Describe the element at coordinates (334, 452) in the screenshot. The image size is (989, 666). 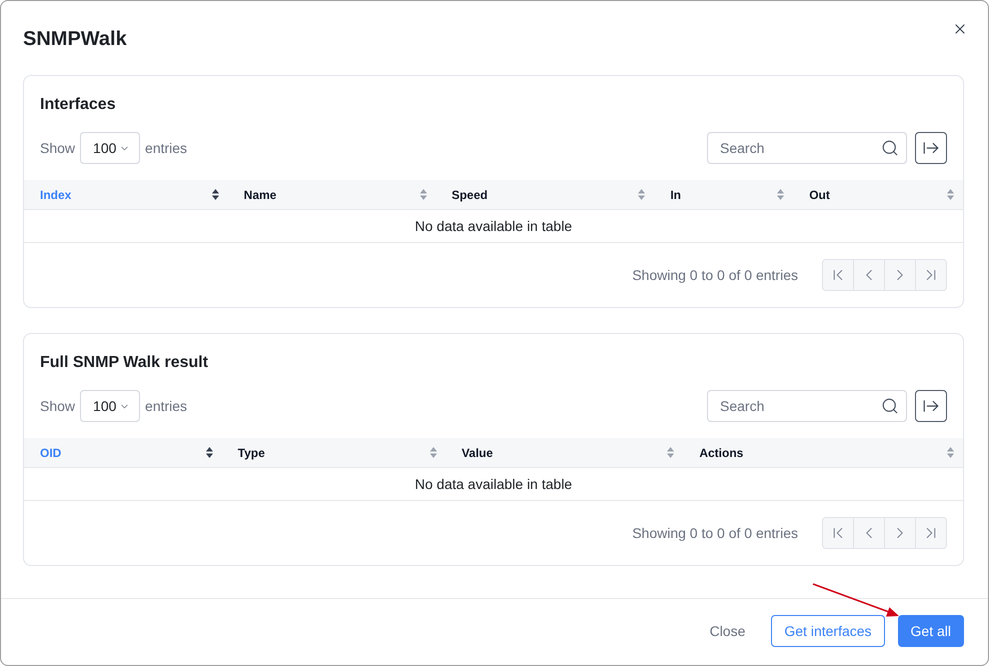
I see `column-header: Type` at that location.